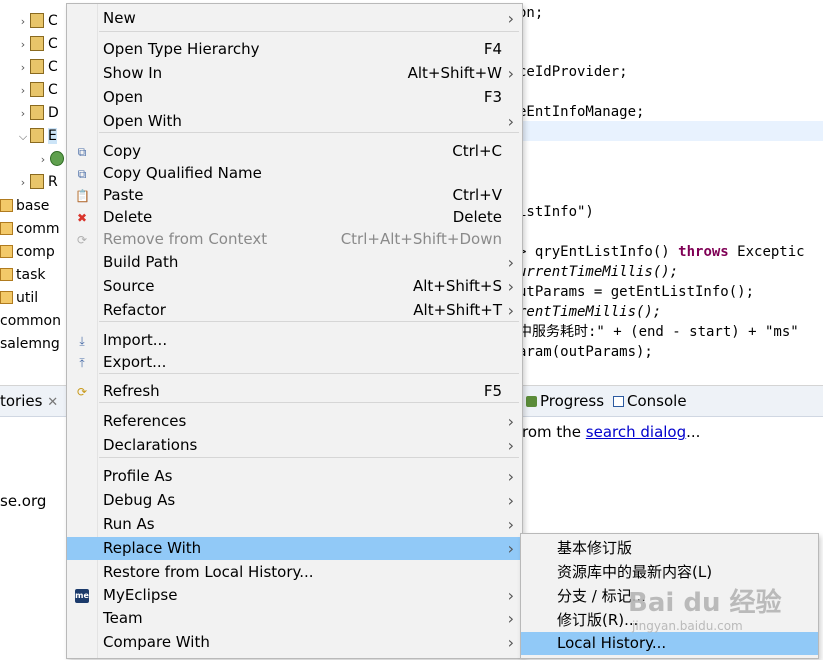  What do you see at coordinates (82, 341) in the screenshot?
I see `import-icon: ⤓` at bounding box center [82, 341].